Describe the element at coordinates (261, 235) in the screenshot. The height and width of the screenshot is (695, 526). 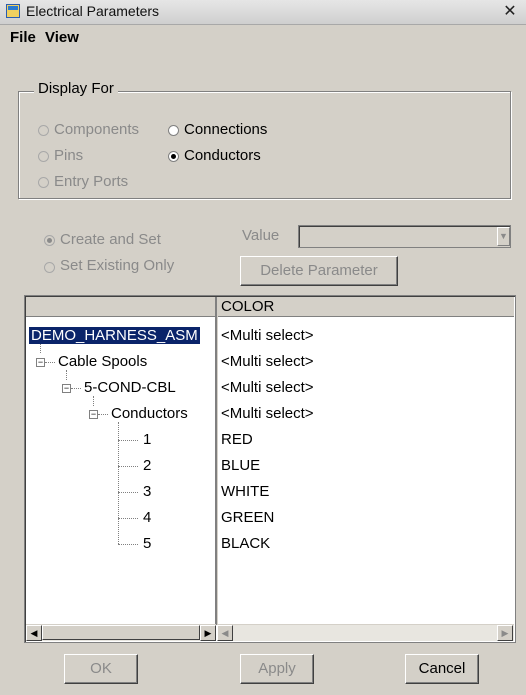
I see `value-label: Value` at that location.